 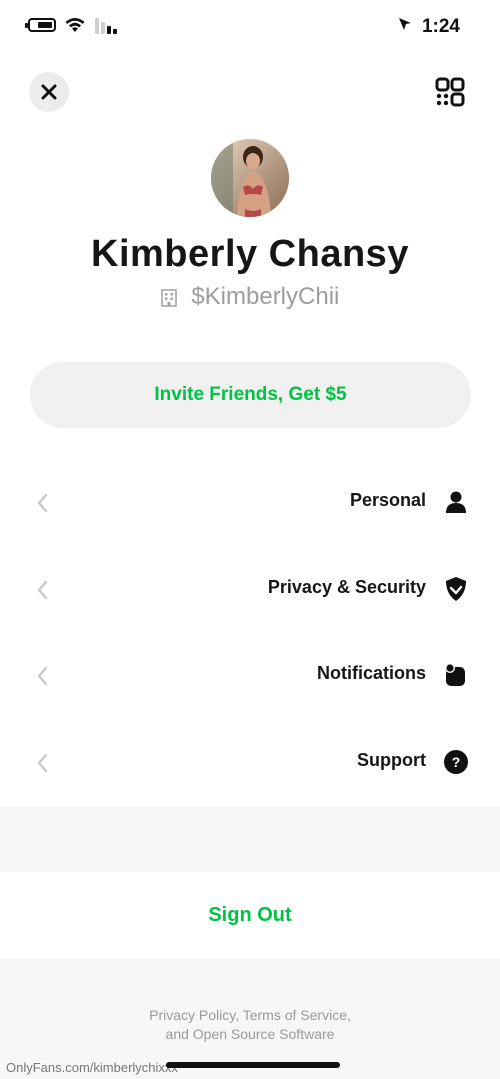 What do you see at coordinates (250, 1015) in the screenshot?
I see `legal-line-1: Privacy Policy, Terms of Service,` at bounding box center [250, 1015].